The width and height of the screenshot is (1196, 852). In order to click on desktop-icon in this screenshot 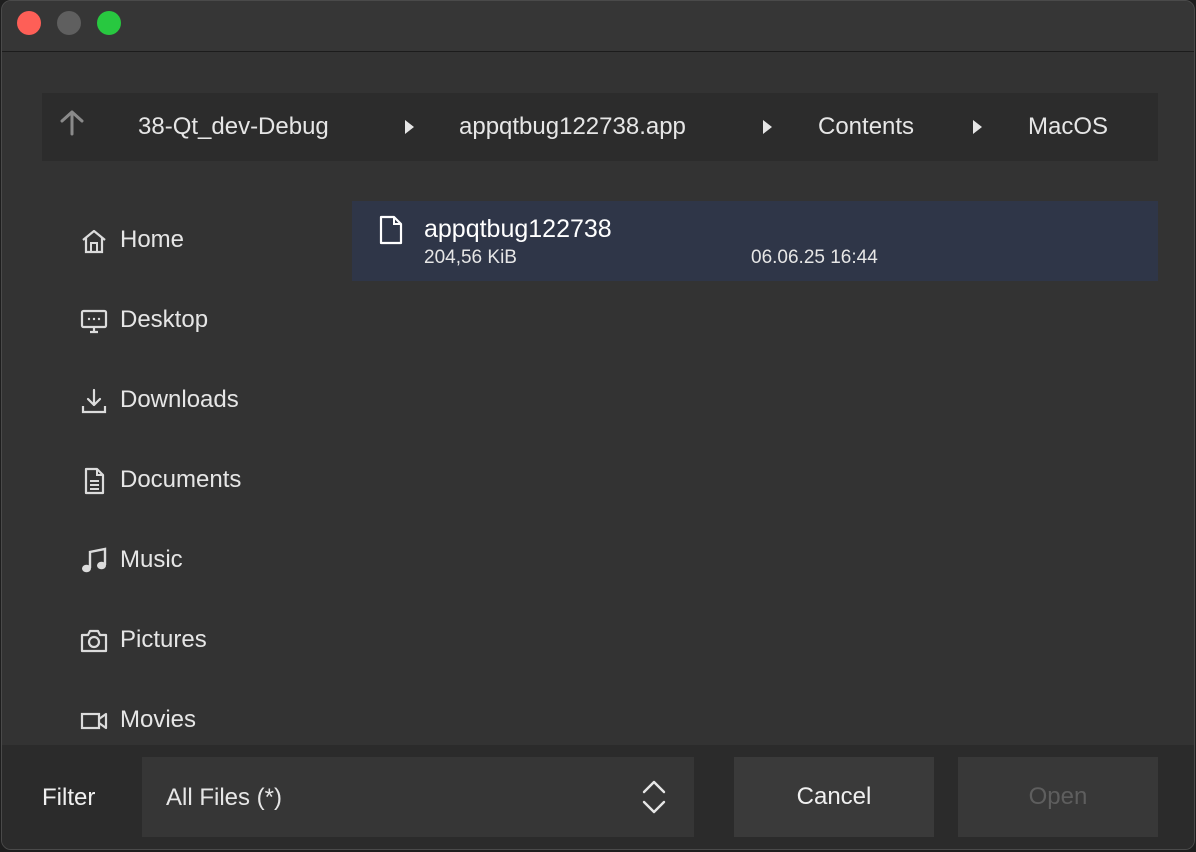, I will do `click(94, 321)`.